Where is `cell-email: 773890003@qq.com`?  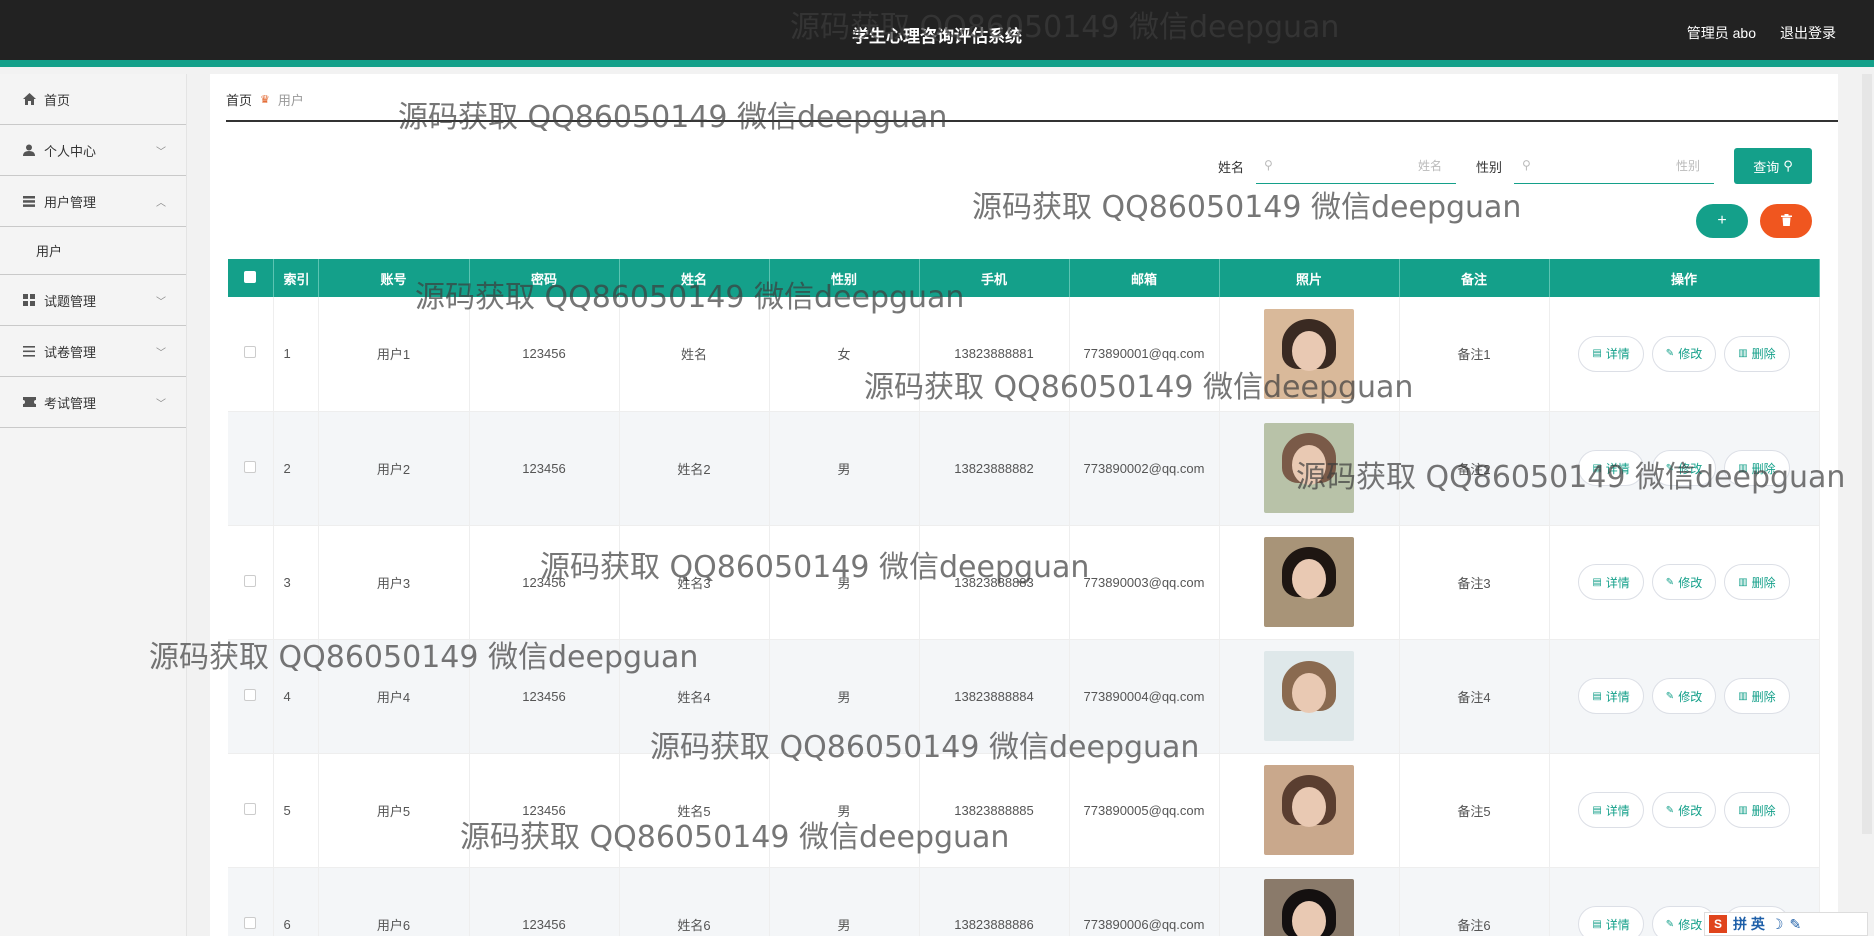 cell-email: 773890003@qq.com is located at coordinates (1144, 582).